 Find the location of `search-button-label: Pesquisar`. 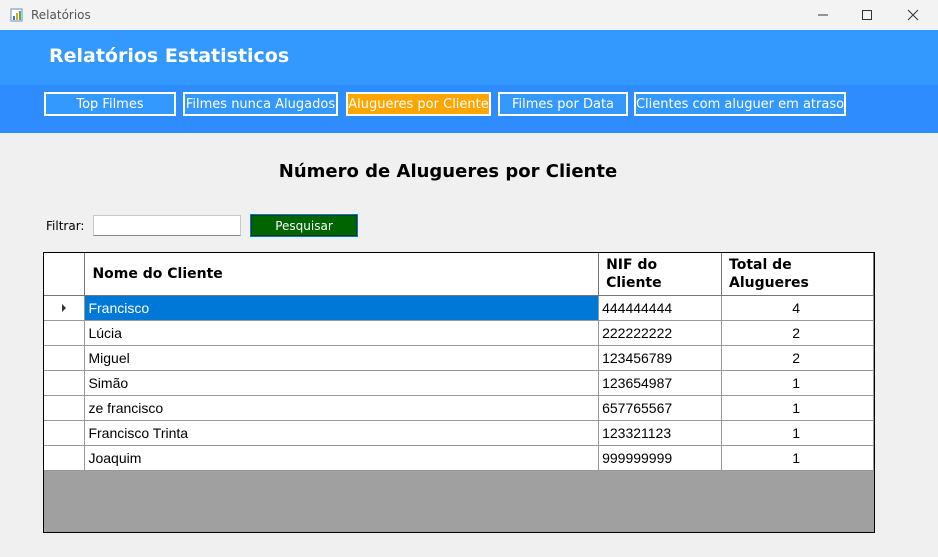

search-button-label: Pesquisar is located at coordinates (304, 225).